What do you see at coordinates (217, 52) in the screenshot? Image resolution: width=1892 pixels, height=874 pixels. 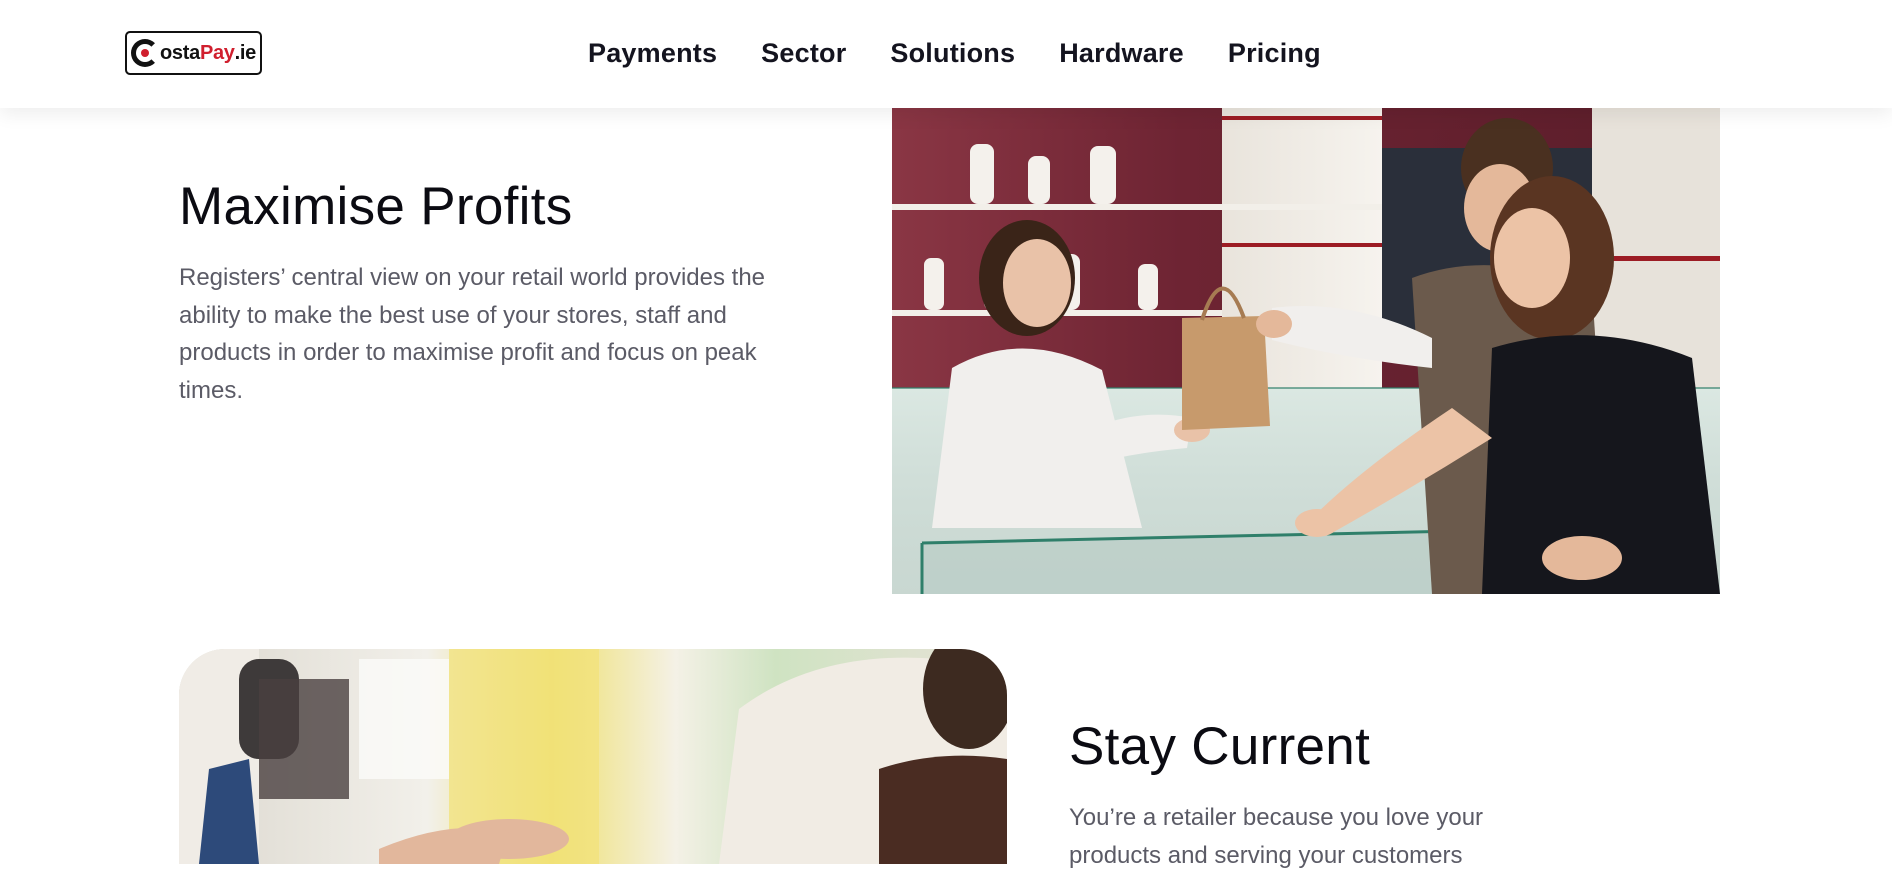 I see `logo-text-red: Pay` at bounding box center [217, 52].